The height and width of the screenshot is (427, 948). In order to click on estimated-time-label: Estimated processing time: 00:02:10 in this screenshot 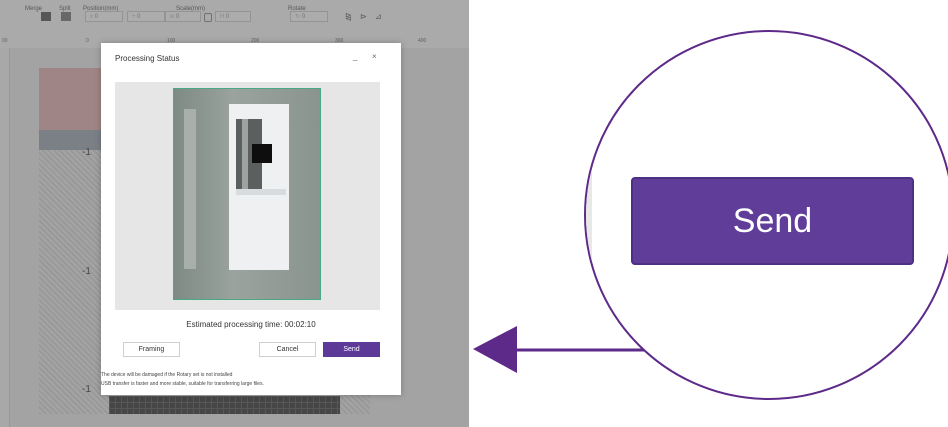, I will do `click(251, 324)`.